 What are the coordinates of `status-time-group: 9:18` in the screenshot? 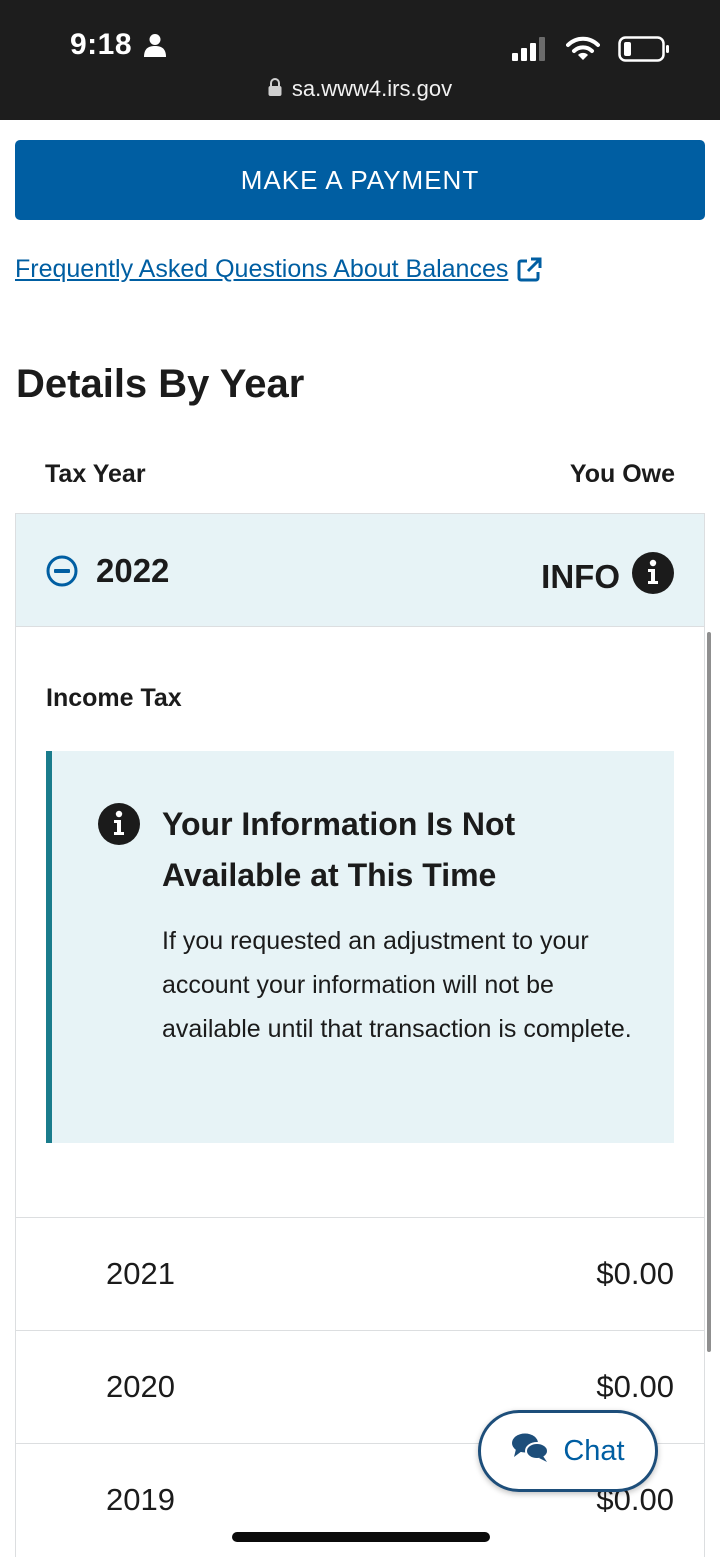 It's located at (118, 45).